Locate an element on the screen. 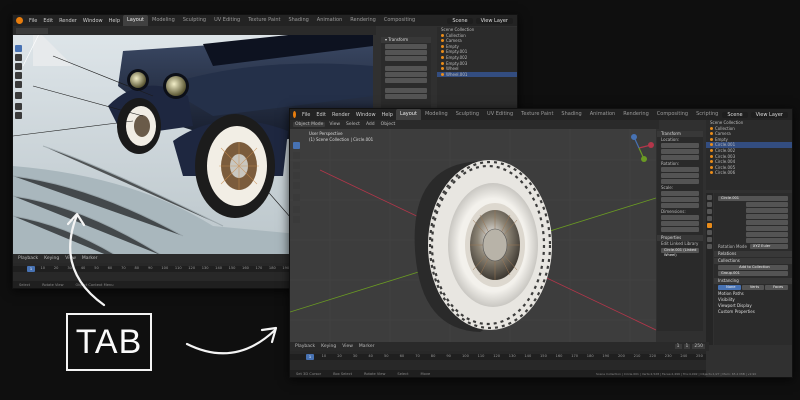 The image size is (800, 400). object-tab-icon is located at coordinates (709, 225).